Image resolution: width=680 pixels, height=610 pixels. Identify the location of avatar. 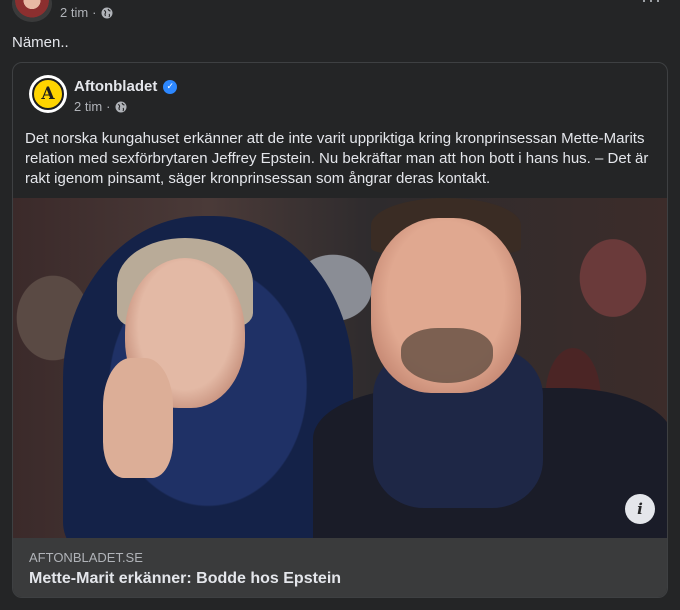
(32, 11).